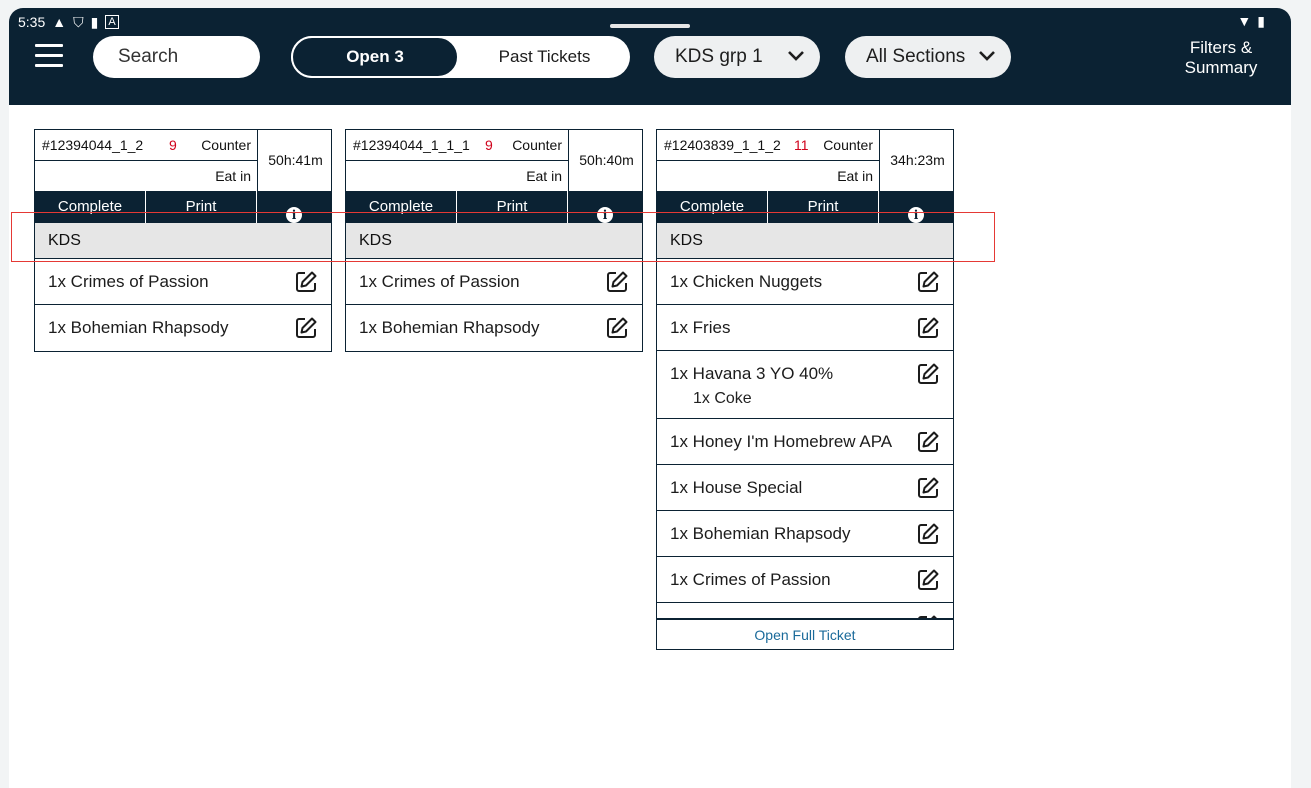  What do you see at coordinates (719, 56) in the screenshot?
I see `kds-group-label: KDS grp 1` at bounding box center [719, 56].